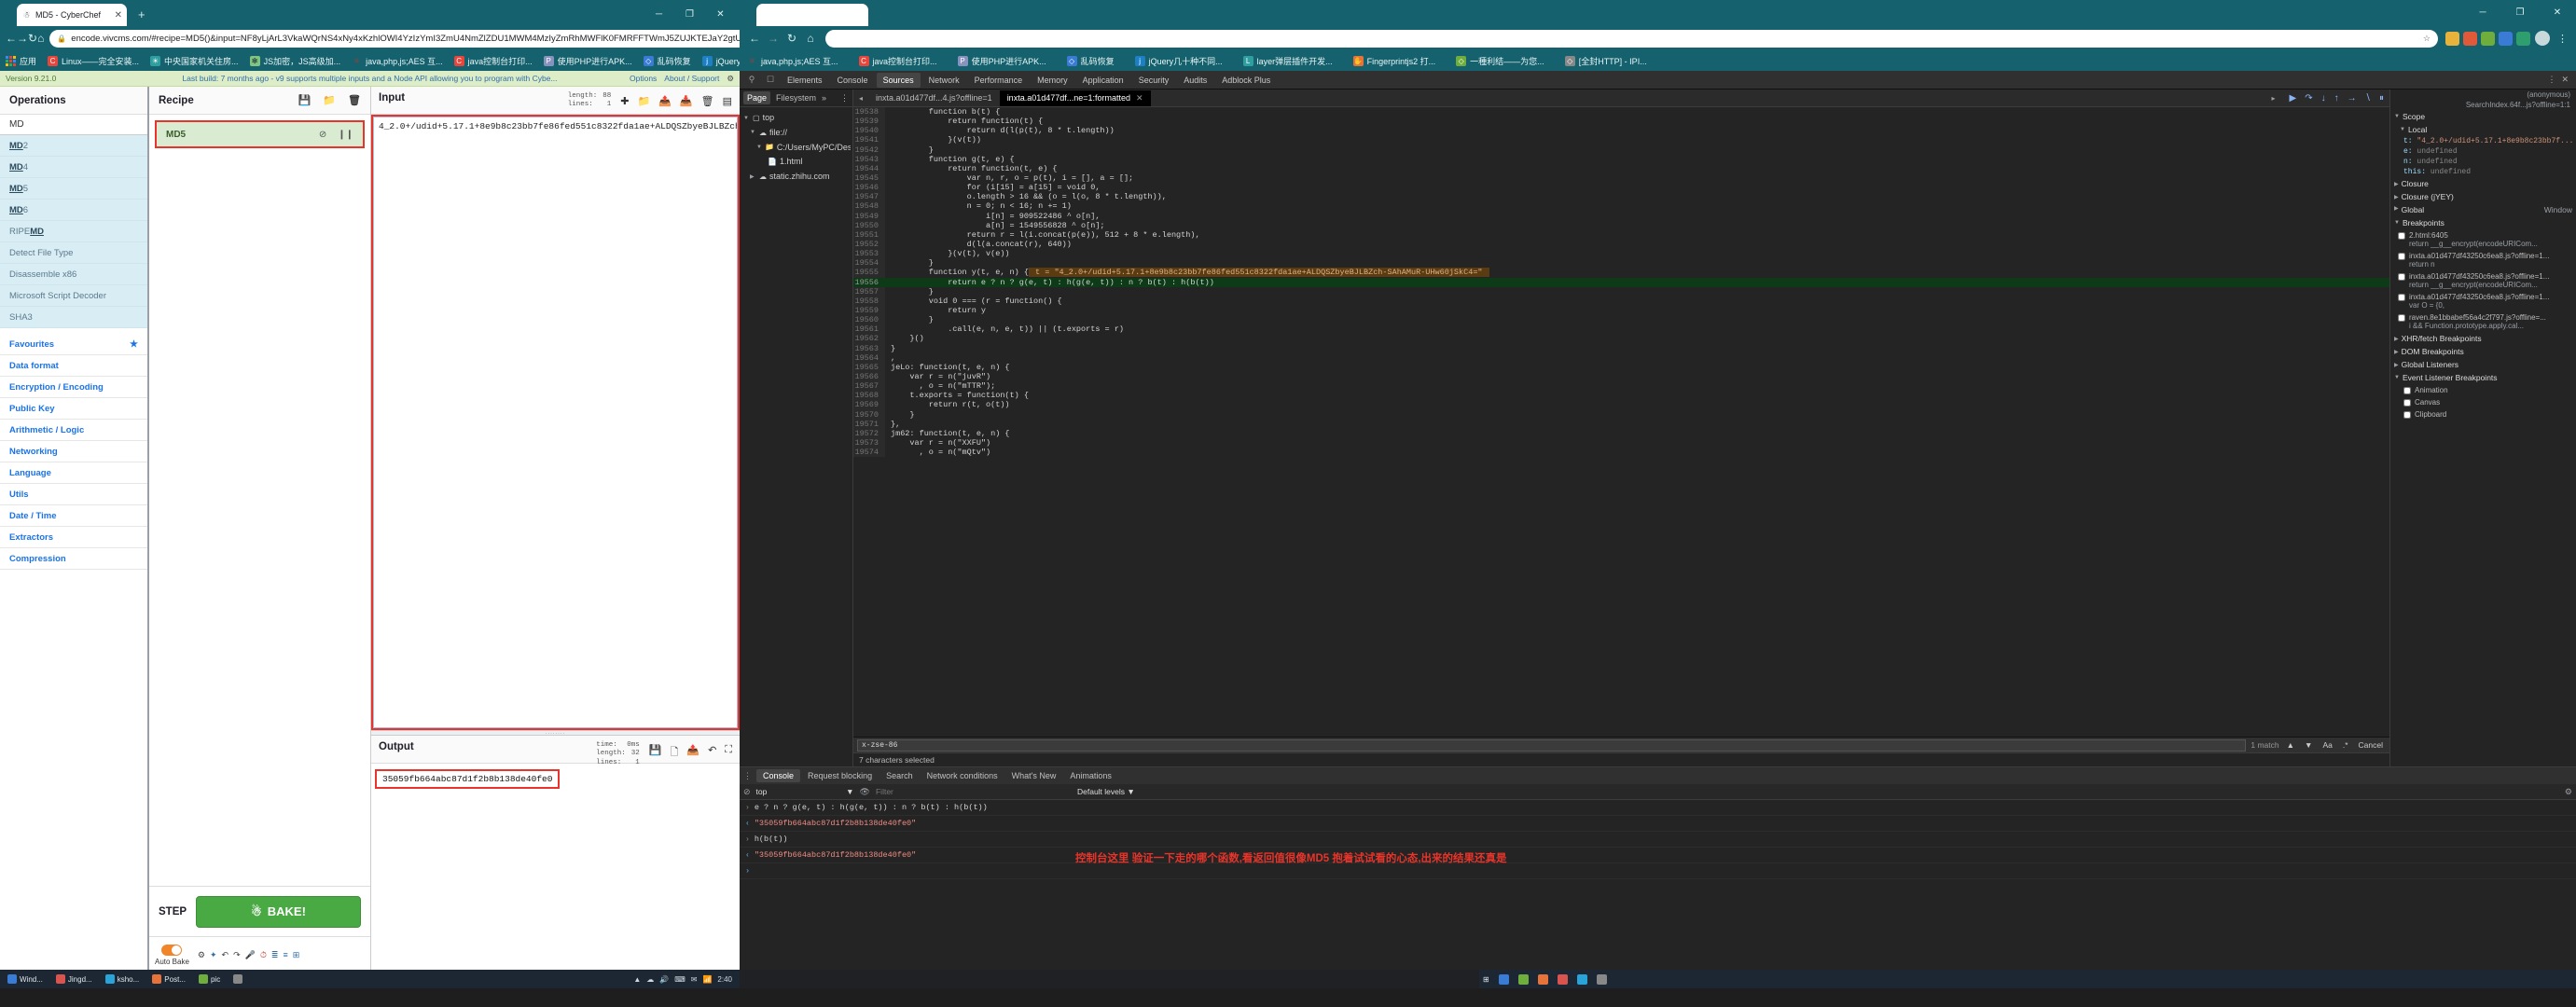 Image resolution: width=2576 pixels, height=1007 pixels. What do you see at coordinates (2483, 390) in the screenshot?
I see `event-listener-item: Animation` at bounding box center [2483, 390].